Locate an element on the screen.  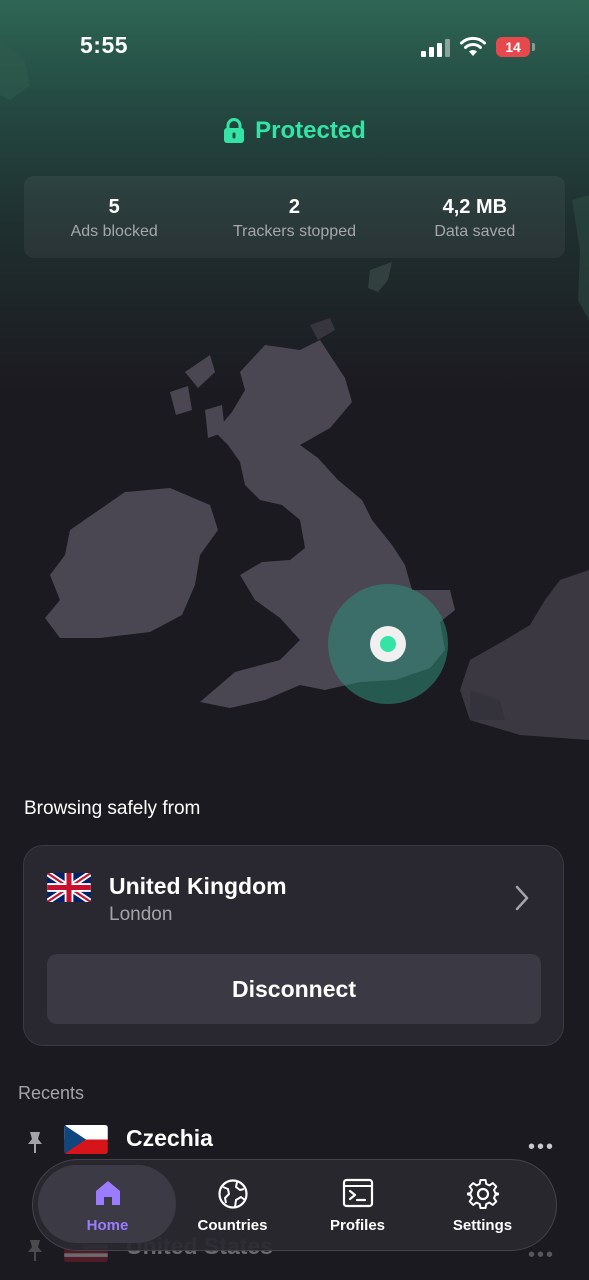
stat-ads-blocked: 5 Ads blocked is located at coordinates (114, 217).